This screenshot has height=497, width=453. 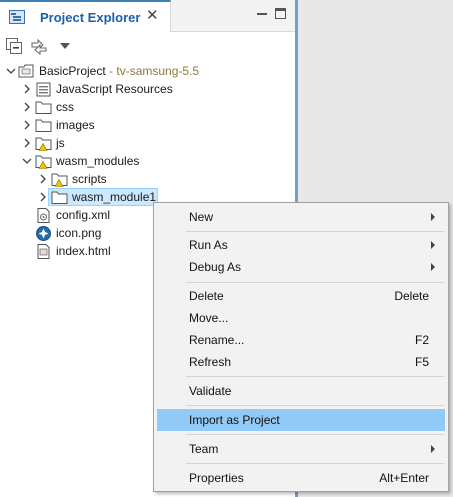 What do you see at coordinates (210, 391) in the screenshot?
I see `menu-item-label: Validate` at bounding box center [210, 391].